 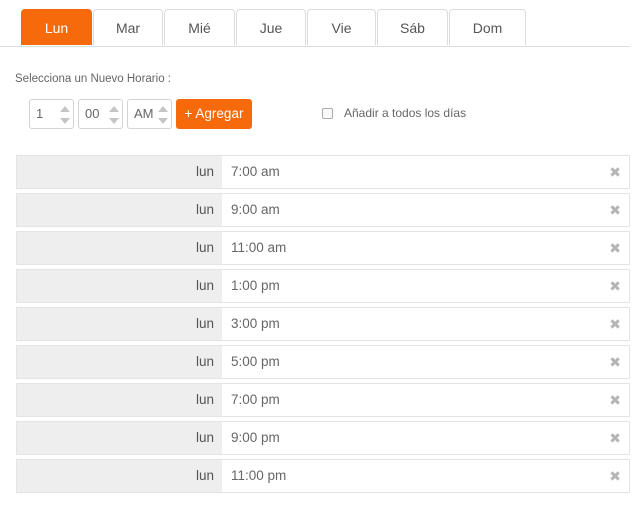 What do you see at coordinates (56, 27) in the screenshot?
I see `tab-lun: Lun` at bounding box center [56, 27].